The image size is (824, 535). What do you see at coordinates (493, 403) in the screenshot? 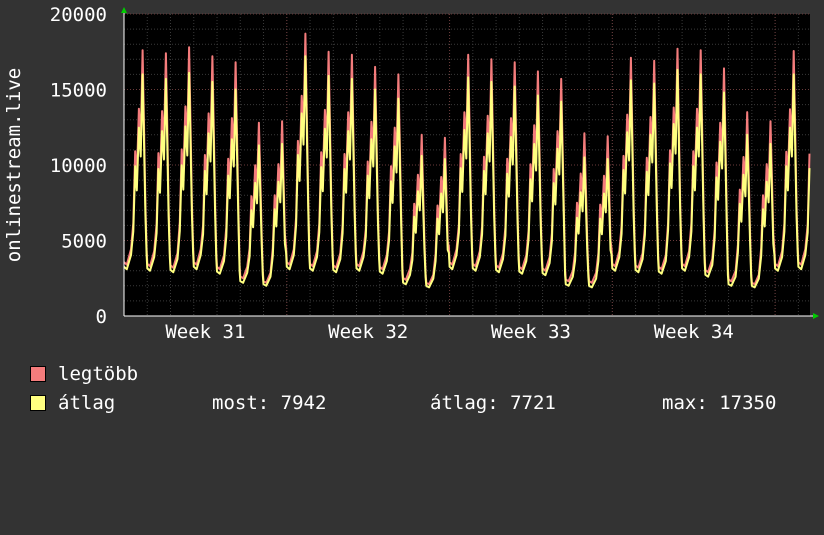
I see `stat-avg: átlag: 7721` at bounding box center [493, 403].